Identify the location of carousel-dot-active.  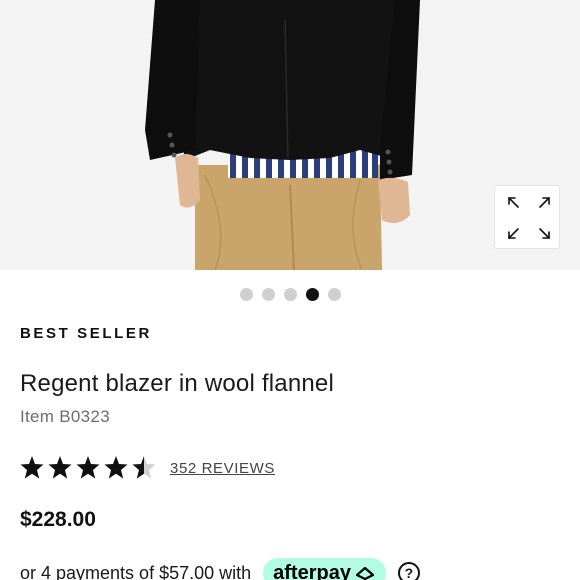
(312, 294).